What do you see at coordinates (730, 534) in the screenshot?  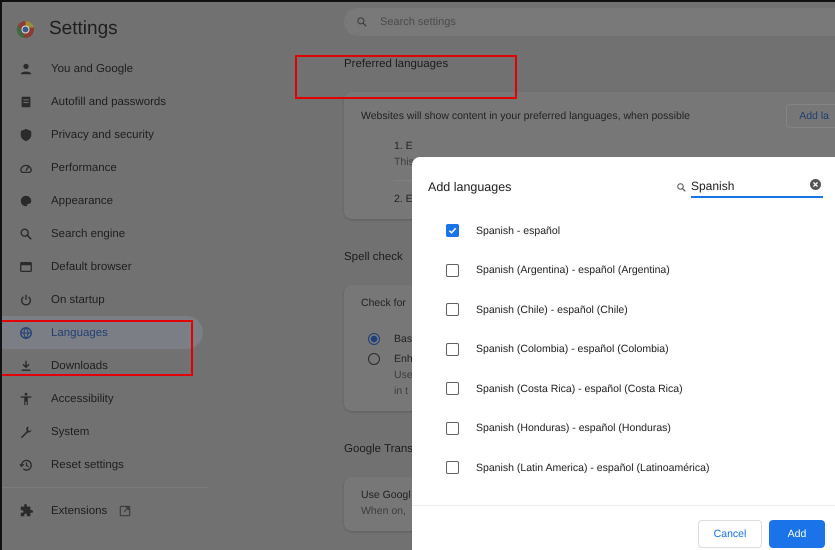 I see `cancel-button: Cancel` at bounding box center [730, 534].